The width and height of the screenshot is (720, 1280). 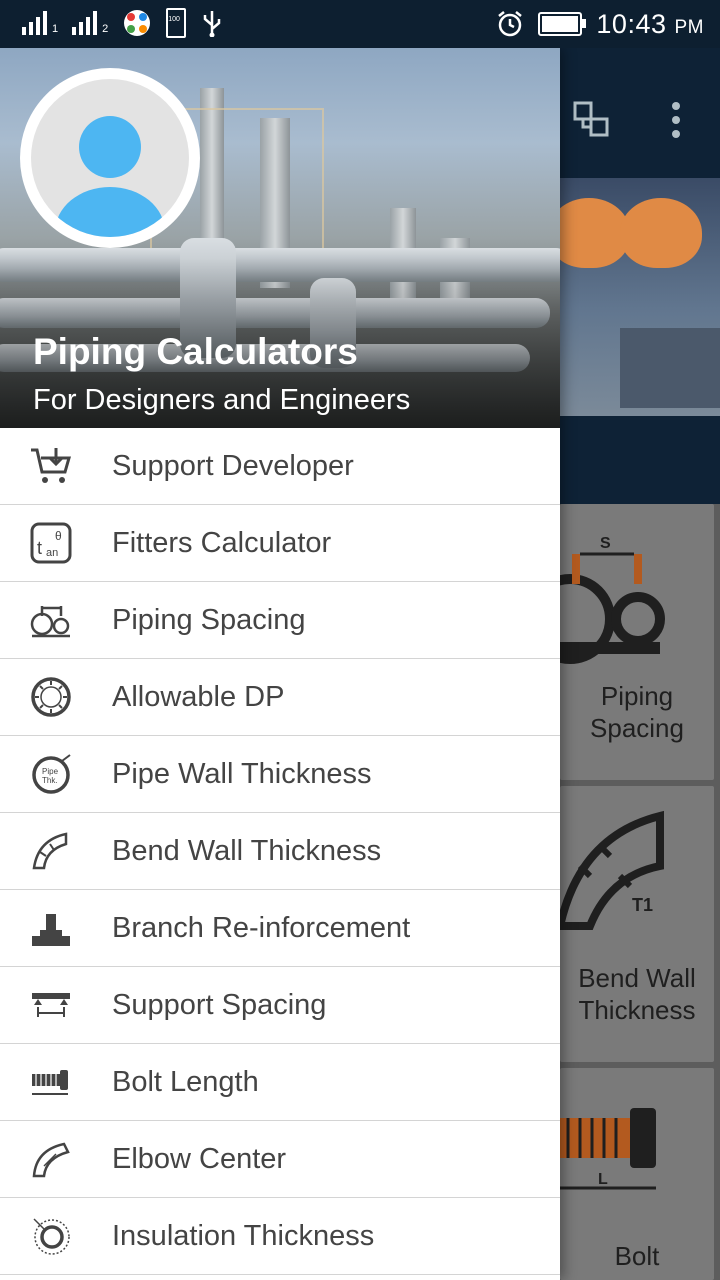 I want to click on menu-item-elbow-center: Elbow Center, so click(x=280, y=1159).